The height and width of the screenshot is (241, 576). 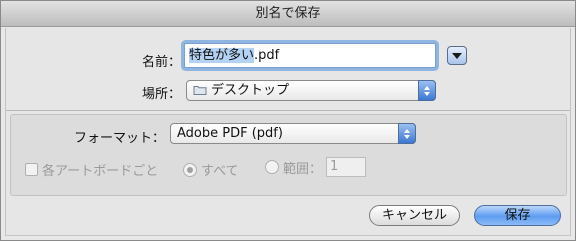 I want to click on name-label: 名前：, so click(x=161, y=62).